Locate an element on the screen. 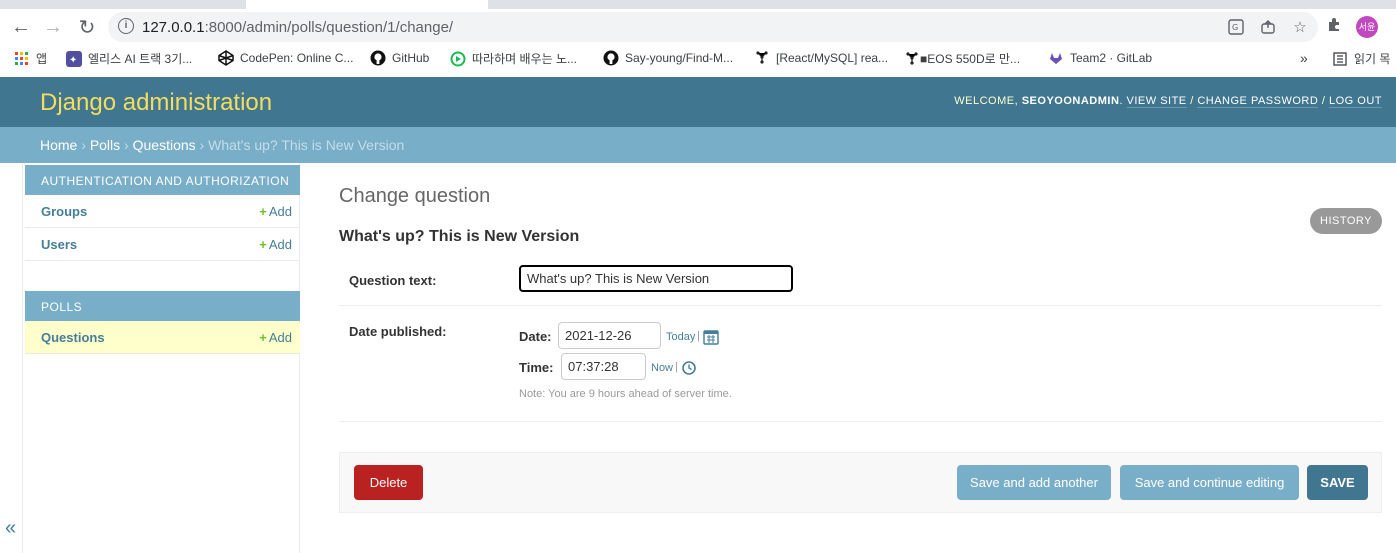 The image size is (1396, 553). question-text-label: Question text: is located at coordinates (393, 280).